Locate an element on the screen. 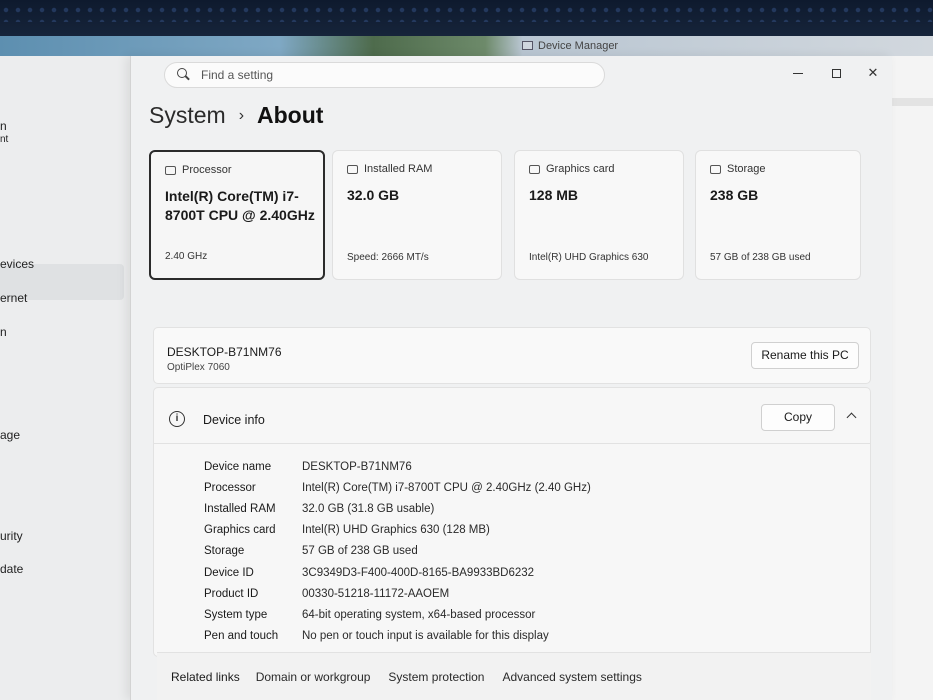 This screenshot has width=933, height=700. monitor-bezel is located at coordinates (466, 18).